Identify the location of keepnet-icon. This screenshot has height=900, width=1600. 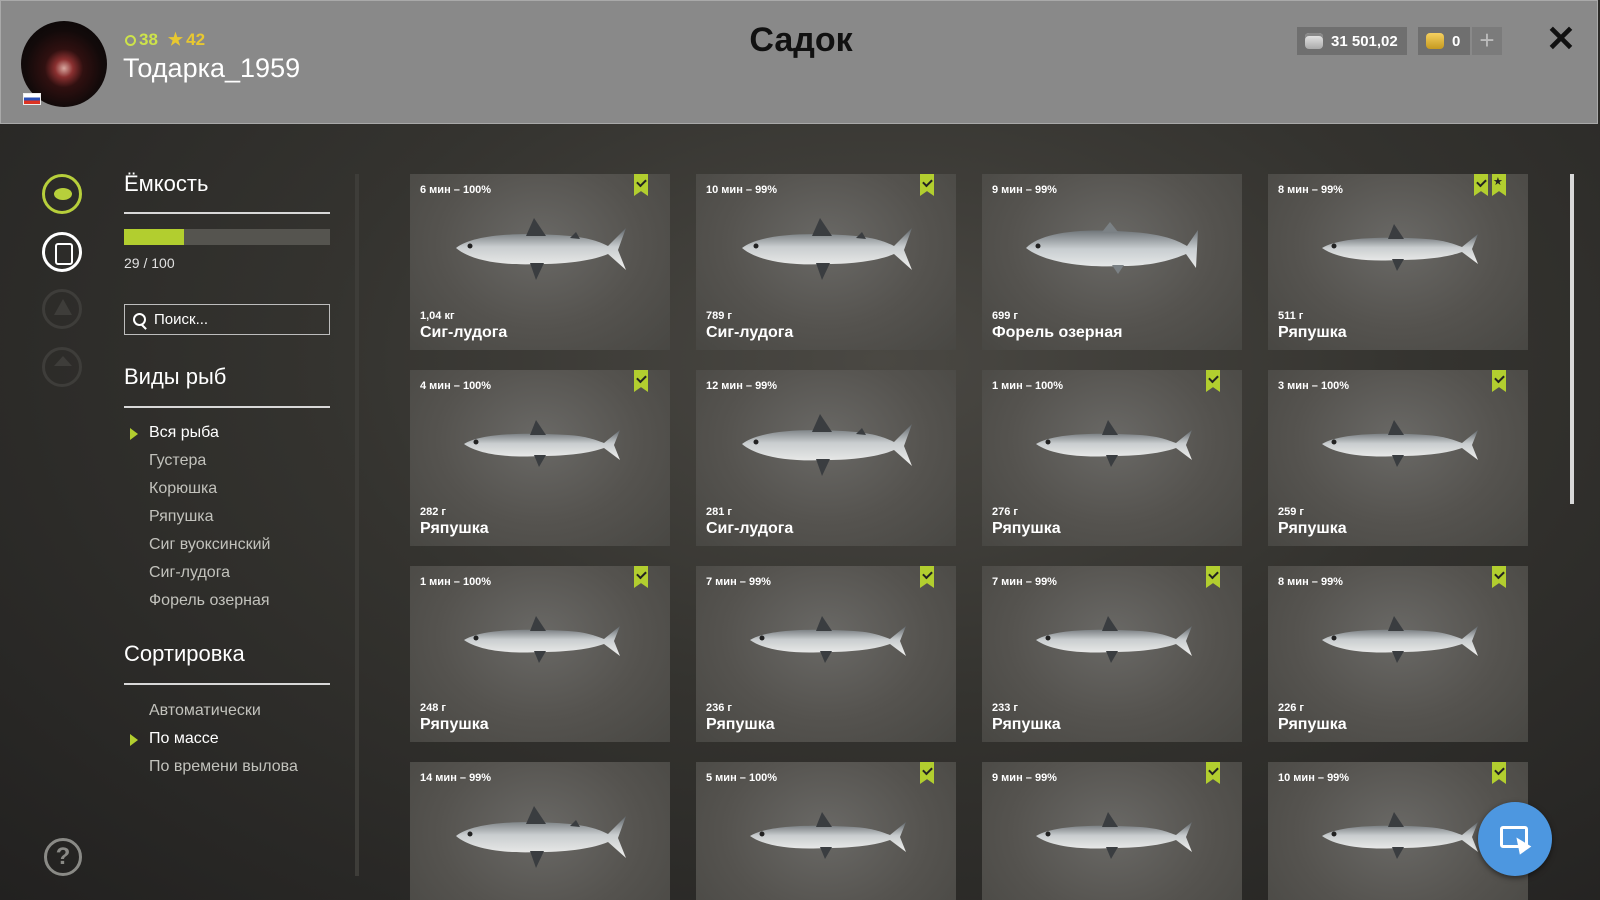
(62, 252).